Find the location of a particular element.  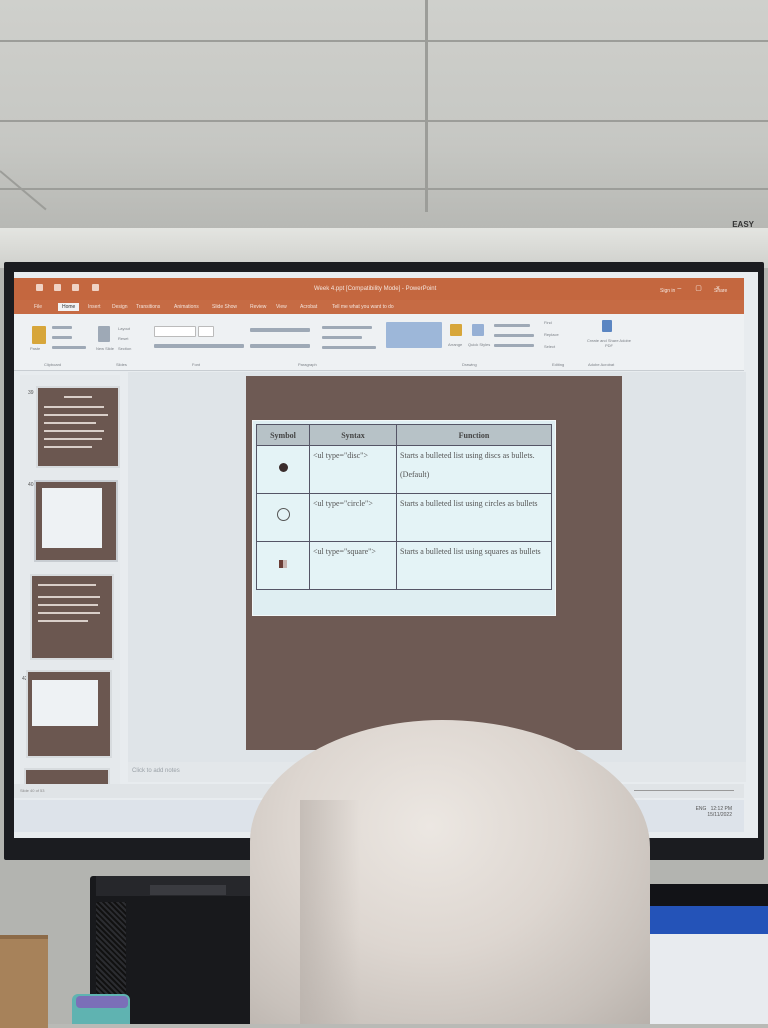

syntax-cell: <ul type="disc"> is located at coordinates (353, 469).